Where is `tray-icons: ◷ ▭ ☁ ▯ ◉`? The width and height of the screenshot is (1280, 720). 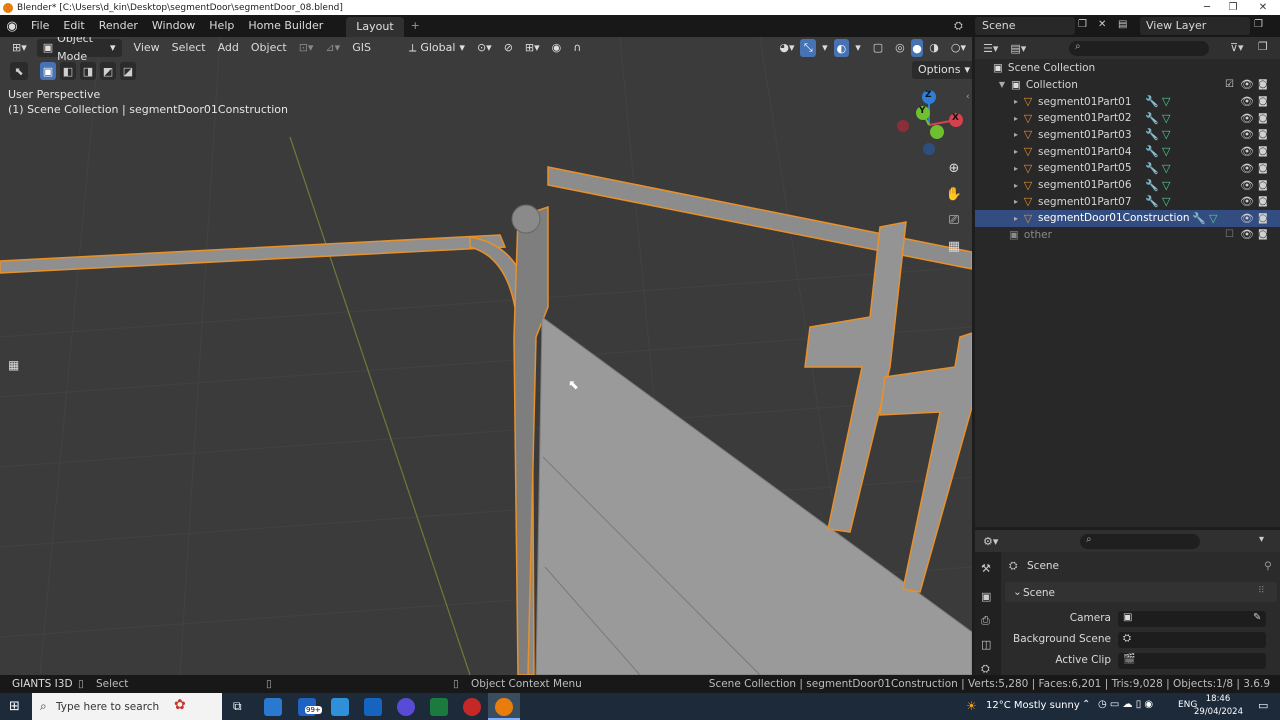
tray-icons: ◷ ▭ ☁ ▯ ◉ is located at coordinates (1125, 704).